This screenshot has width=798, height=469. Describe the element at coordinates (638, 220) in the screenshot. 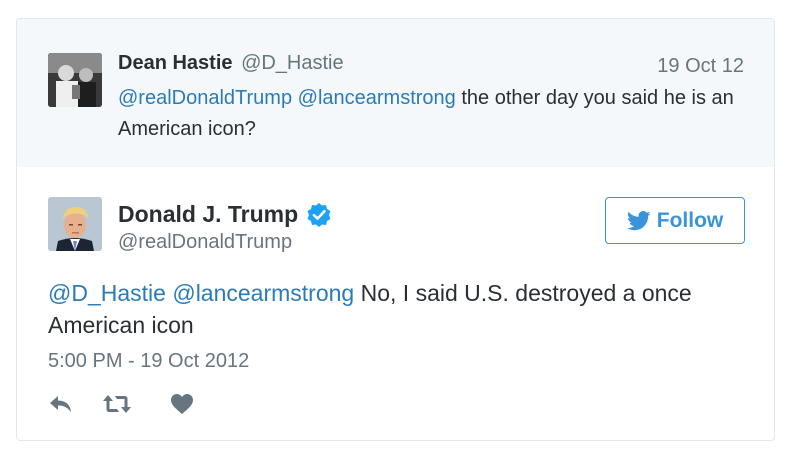

I see `twitter-bird-icon` at that location.